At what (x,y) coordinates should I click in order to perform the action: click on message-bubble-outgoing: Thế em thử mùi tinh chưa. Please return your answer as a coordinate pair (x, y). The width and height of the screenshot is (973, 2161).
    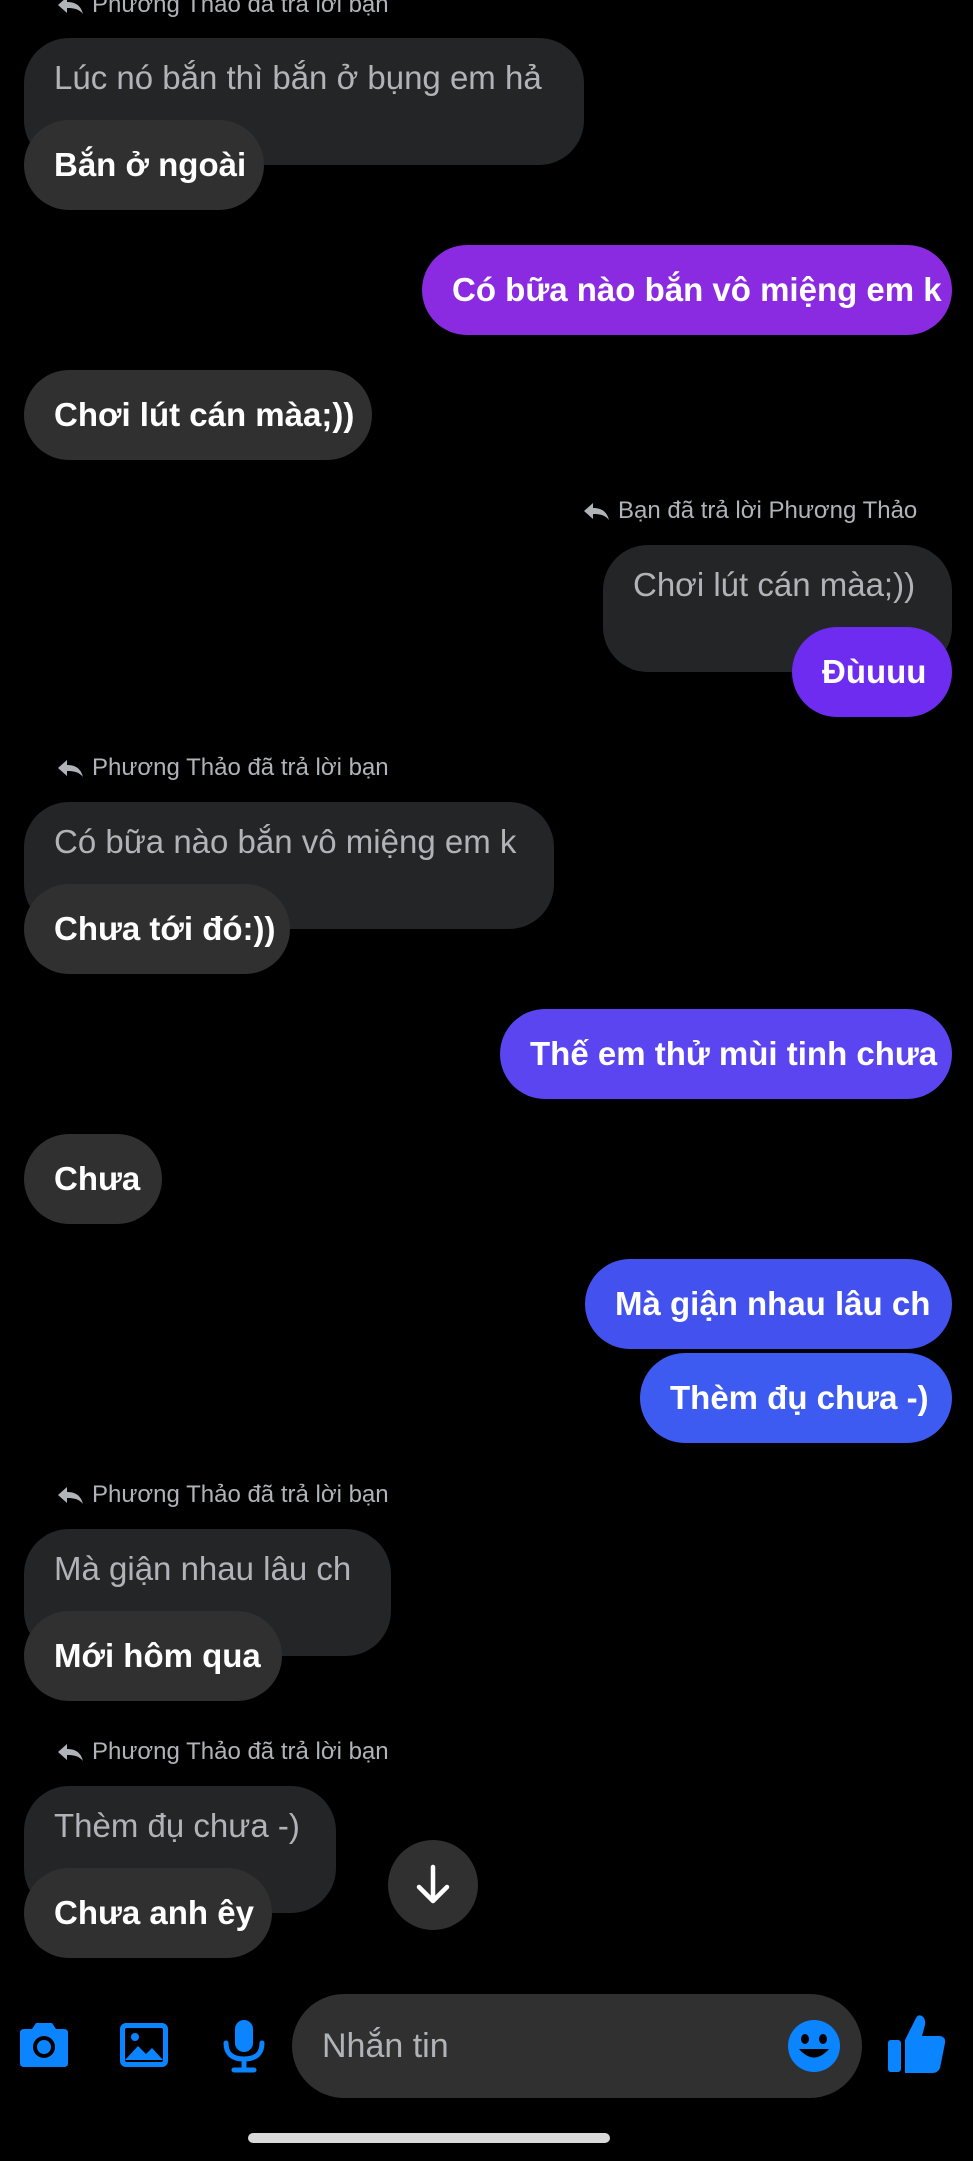
    Looking at the image, I should click on (726, 1054).